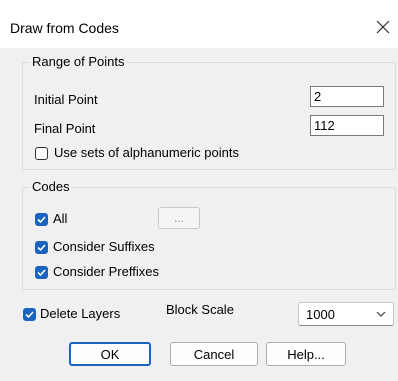 This screenshot has width=398, height=381. What do you see at coordinates (51, 186) in the screenshot?
I see `codes-legend: Codes` at bounding box center [51, 186].